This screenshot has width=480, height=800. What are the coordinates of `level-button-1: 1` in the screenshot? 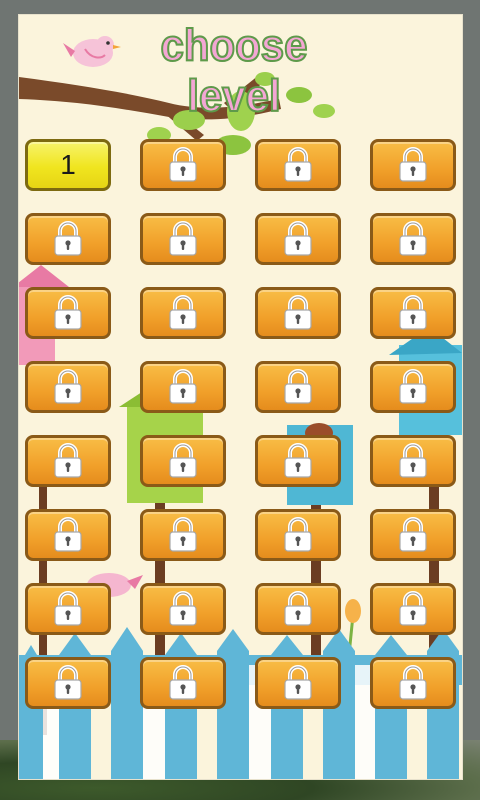 It's located at (68, 165).